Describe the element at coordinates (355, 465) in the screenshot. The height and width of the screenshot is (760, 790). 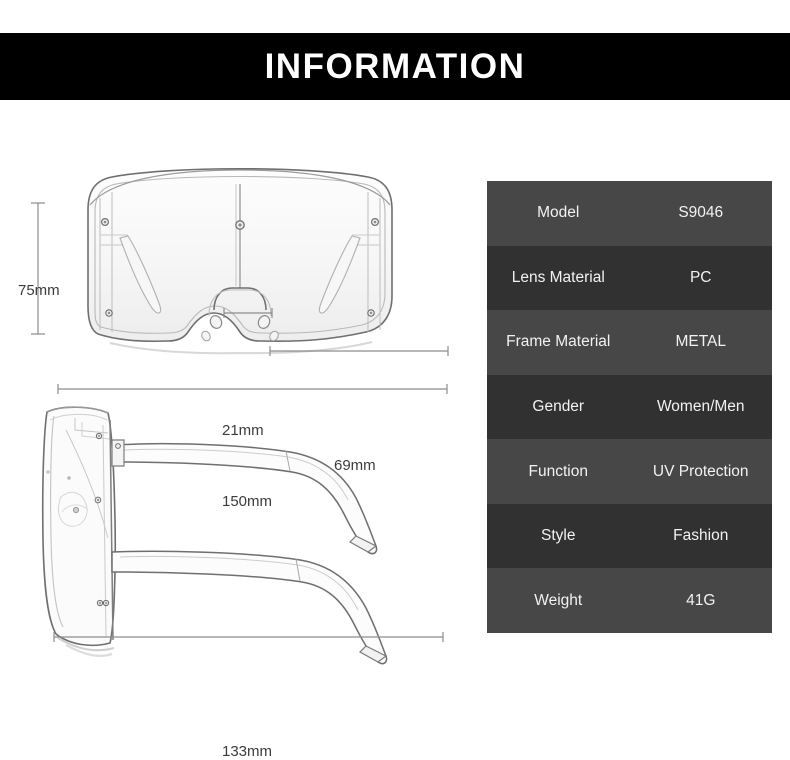
I see `dimension-label-lens-width: 69mm` at that location.